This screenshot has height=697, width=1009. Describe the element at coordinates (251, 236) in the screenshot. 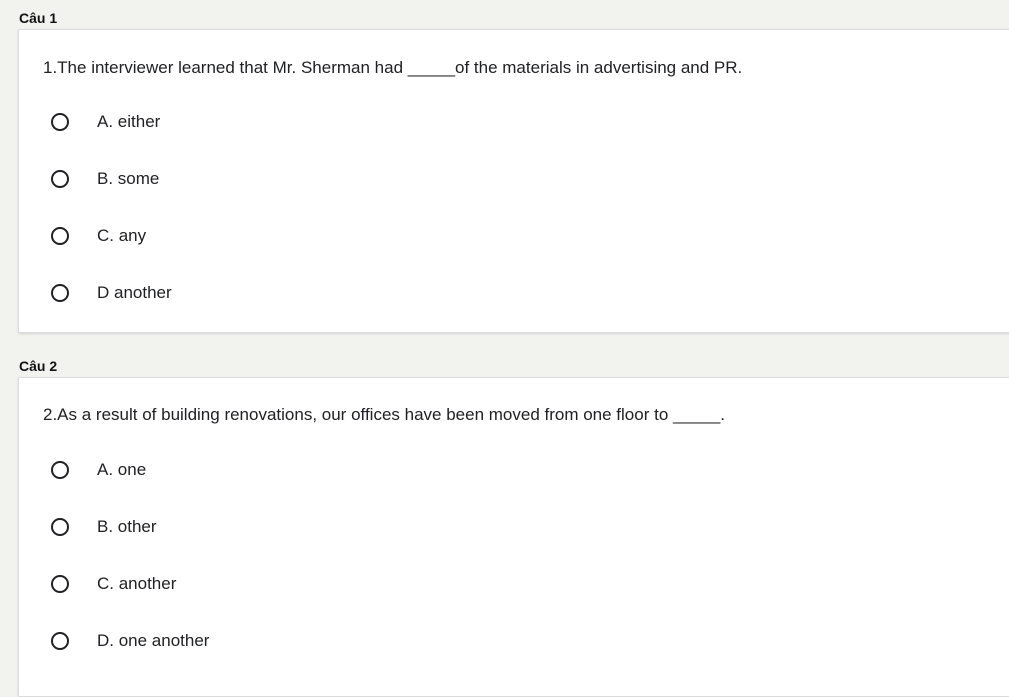

I see `question-1-option-c: C. any` at that location.